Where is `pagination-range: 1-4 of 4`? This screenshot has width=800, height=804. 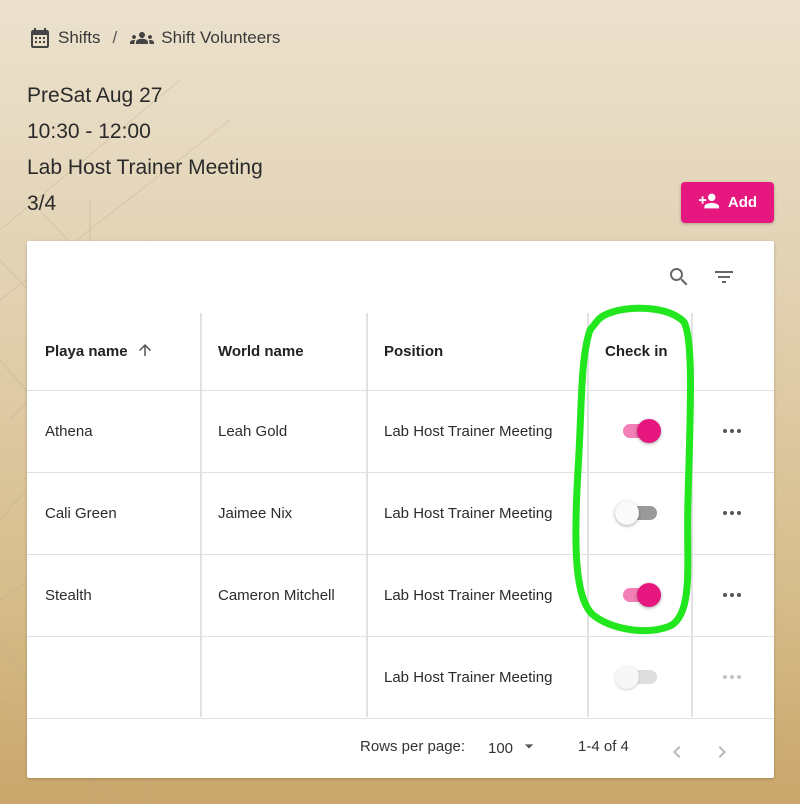 pagination-range: 1-4 of 4 is located at coordinates (603, 746).